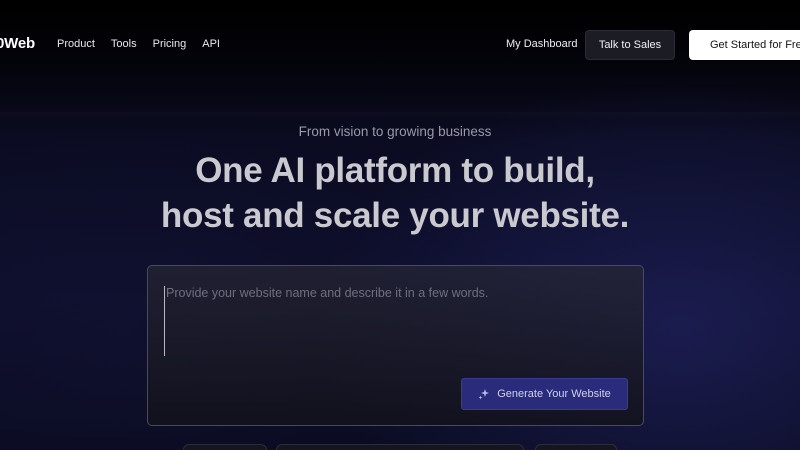  I want to click on generate-website-label: Generate Your Website, so click(554, 394).